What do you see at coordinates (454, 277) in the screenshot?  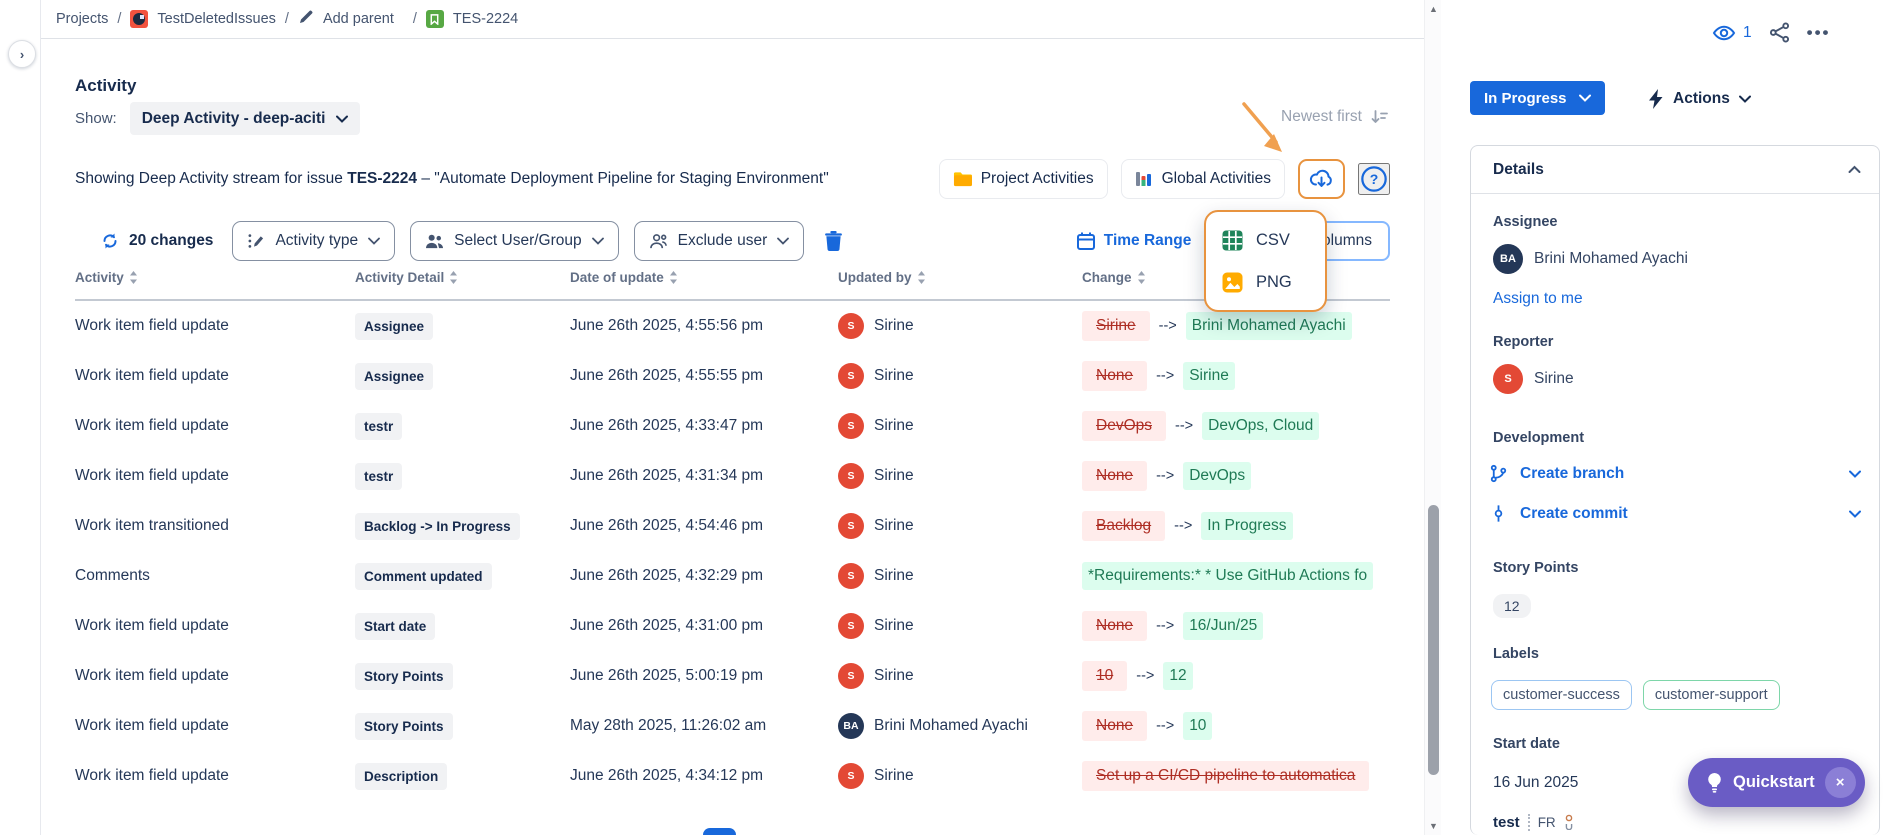 I see `sort-icon` at bounding box center [454, 277].